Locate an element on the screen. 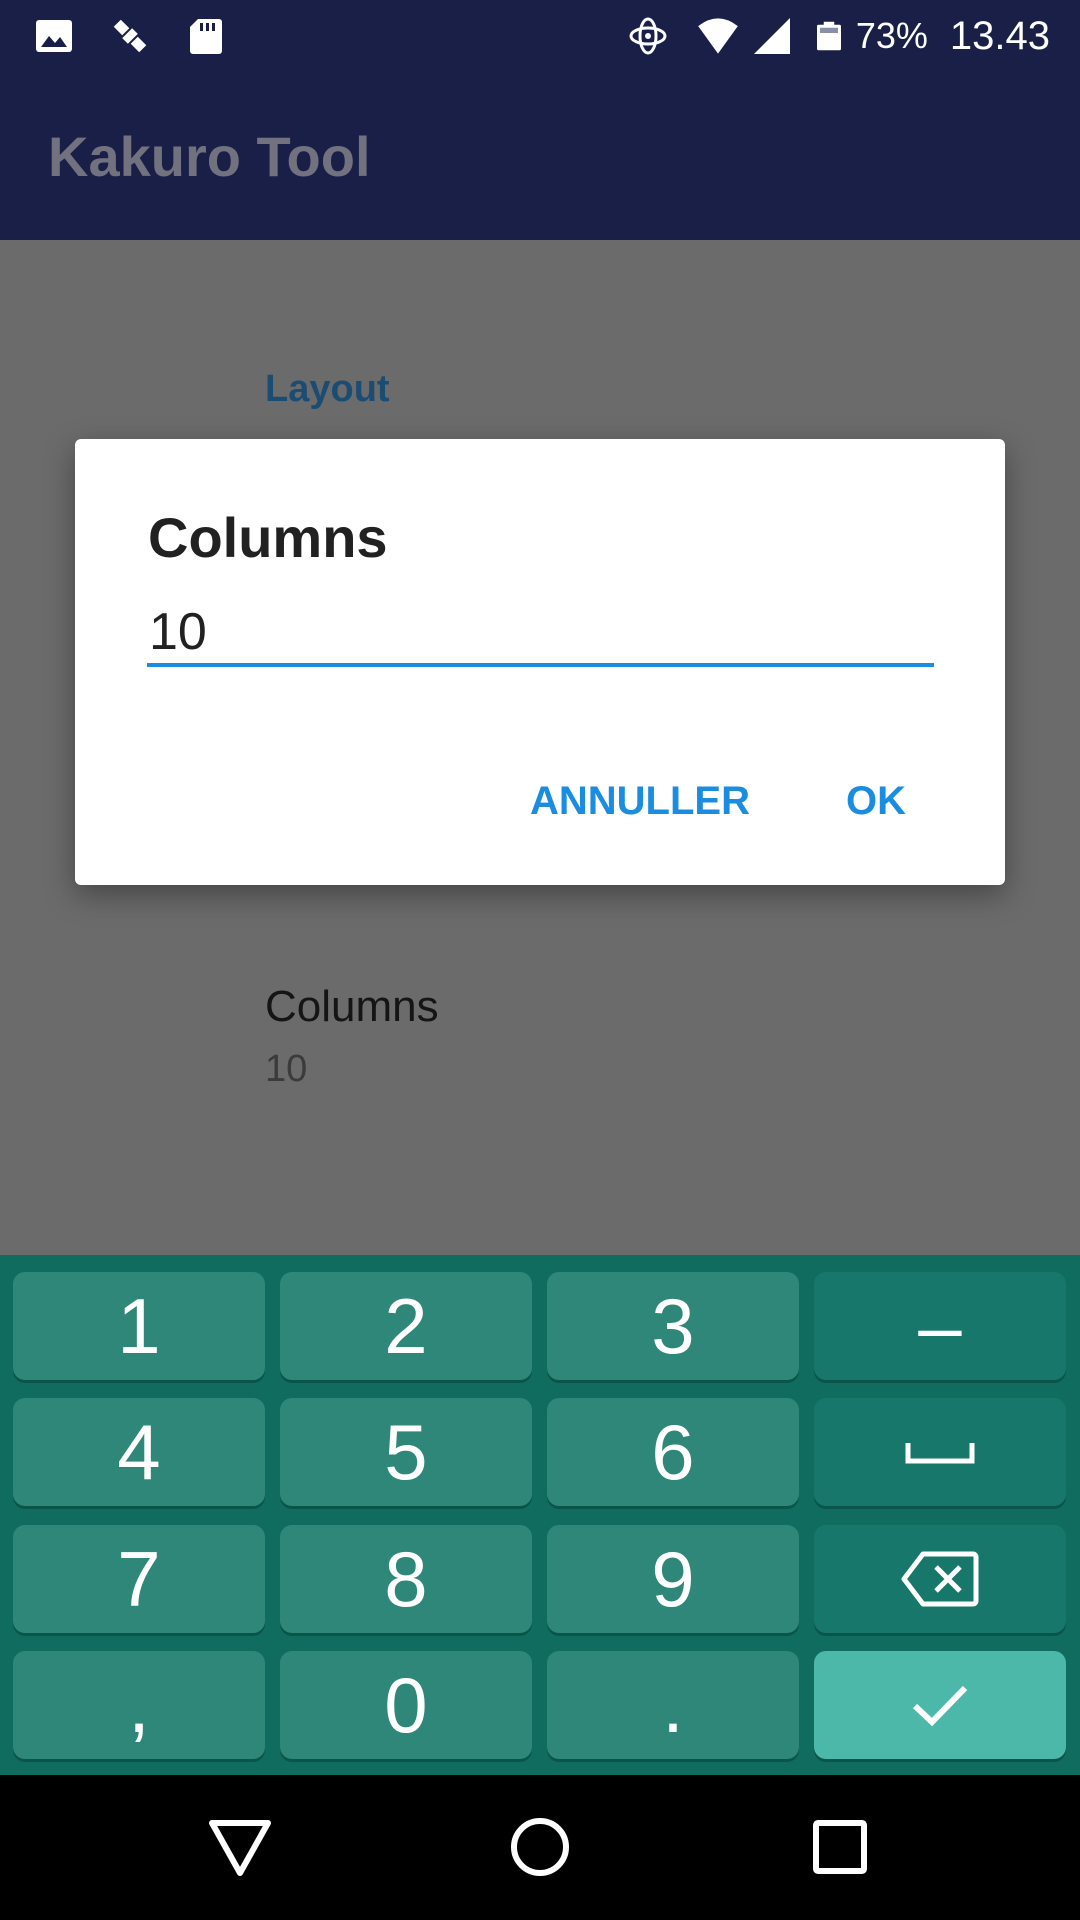 This screenshot has width=1080, height=1920. recents-button is located at coordinates (840, 1847).